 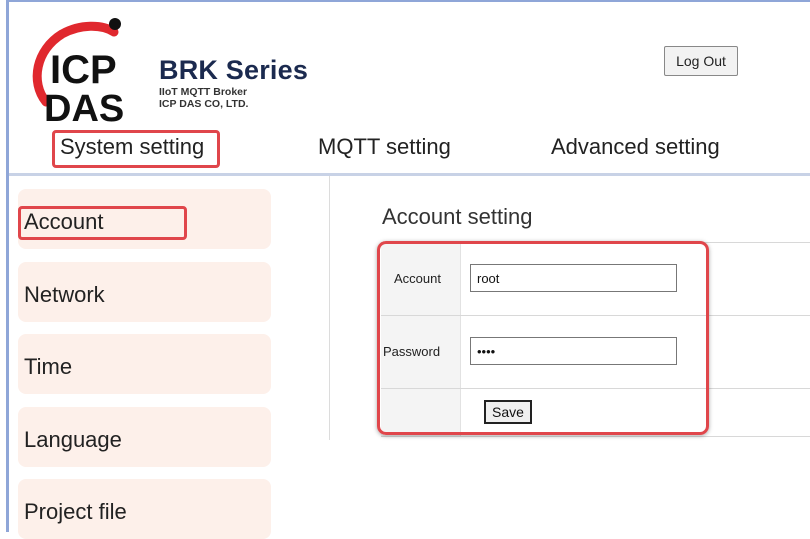 I want to click on company-name: ICP DAS CO, LTD., so click(x=204, y=104).